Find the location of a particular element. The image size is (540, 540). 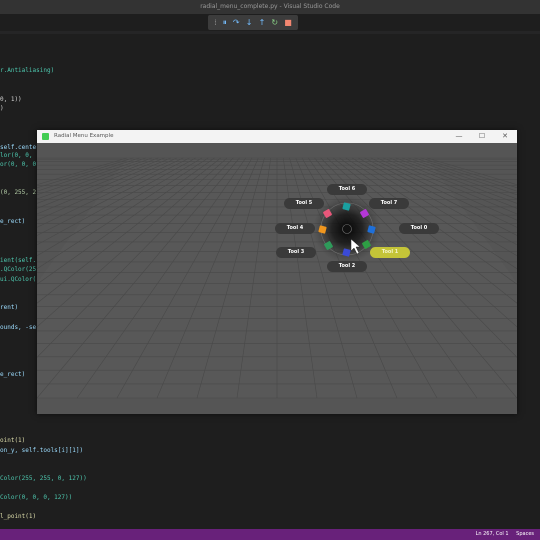

minimize-button: — is located at coordinates (459, 136).